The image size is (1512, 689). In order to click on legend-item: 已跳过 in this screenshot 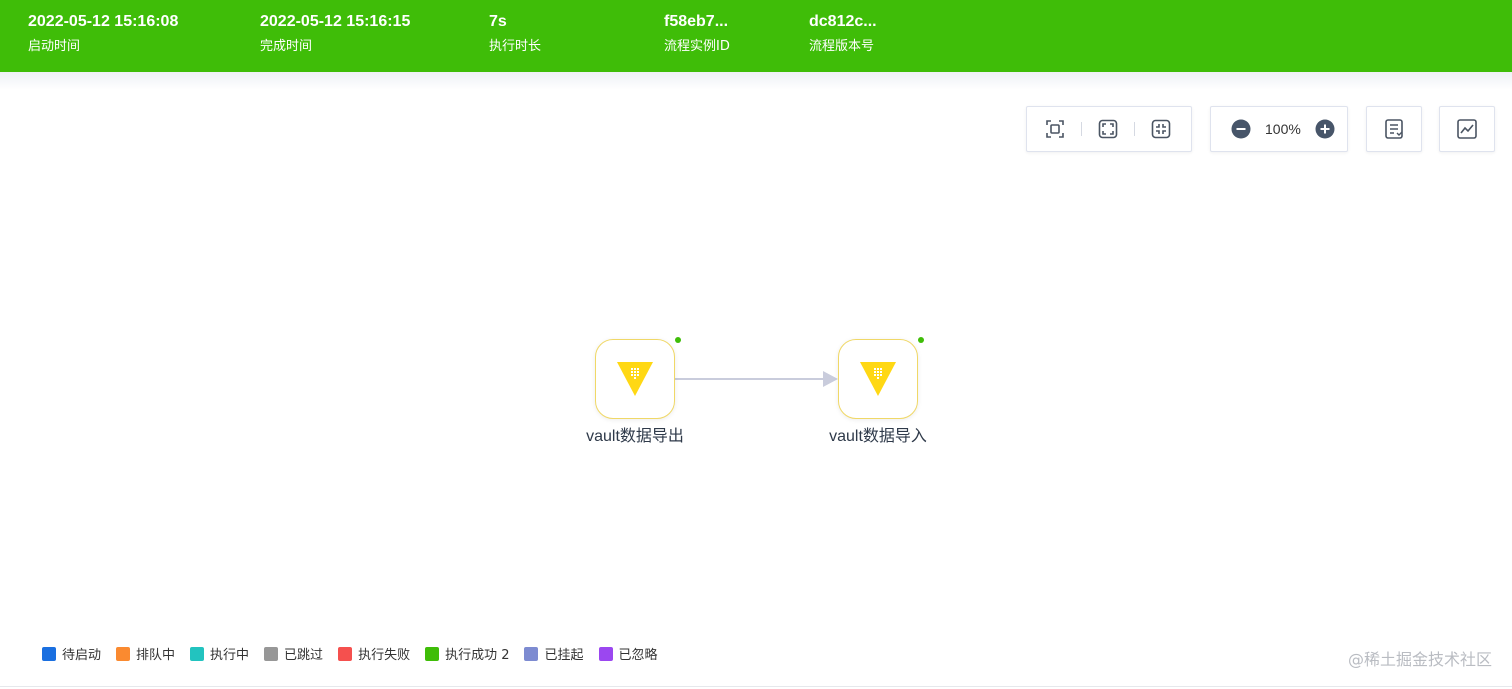, I will do `click(293, 653)`.